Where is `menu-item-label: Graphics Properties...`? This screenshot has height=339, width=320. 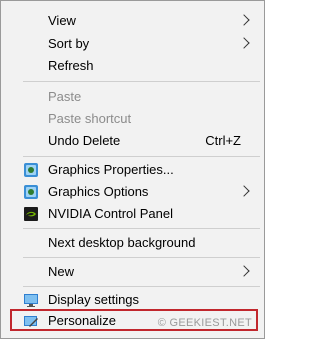
menu-item-label: Graphics Properties... is located at coordinates (111, 169).